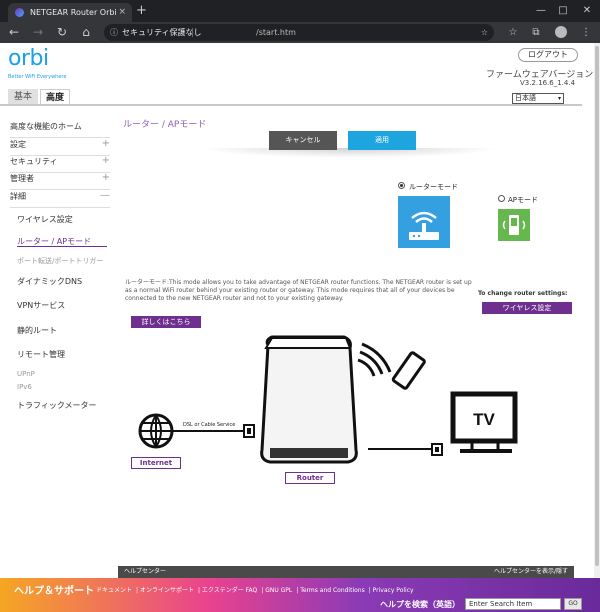 The height and width of the screenshot is (612, 600). I want to click on ap-mode-label: APモード, so click(523, 200).